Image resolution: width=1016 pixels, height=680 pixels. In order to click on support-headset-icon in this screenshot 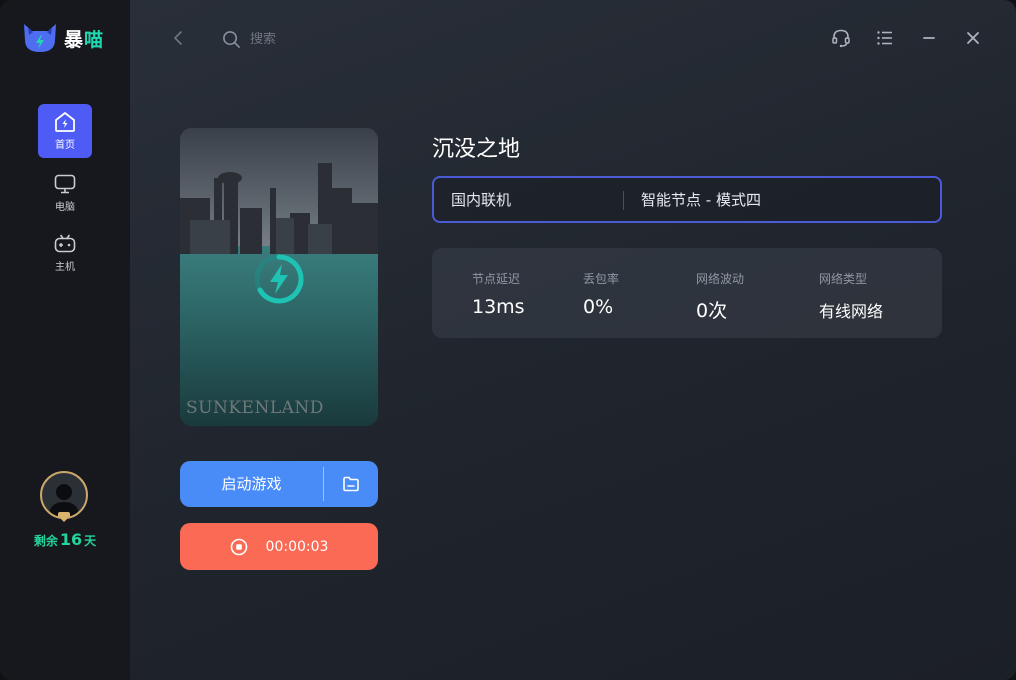, I will do `click(841, 38)`.